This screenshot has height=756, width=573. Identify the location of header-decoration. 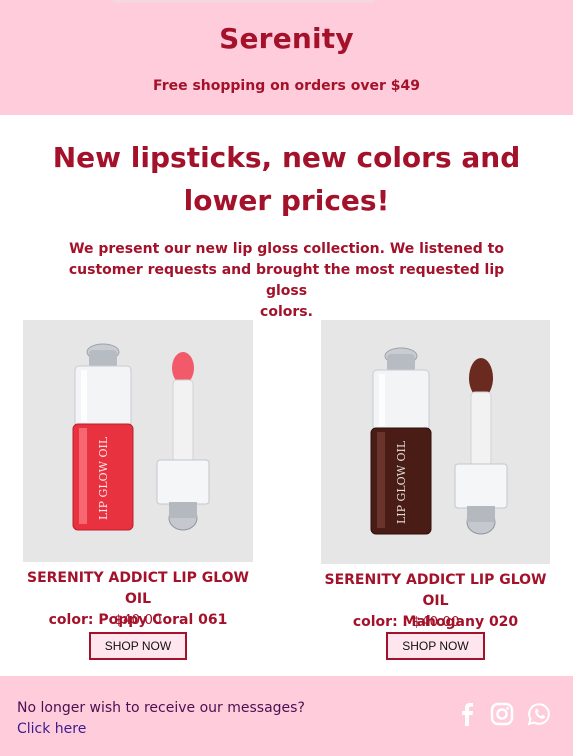
(244, 1).